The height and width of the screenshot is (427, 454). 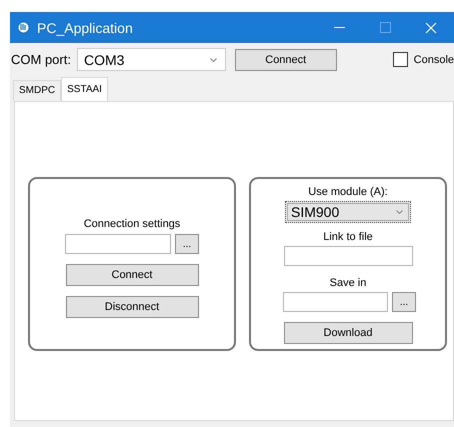 What do you see at coordinates (132, 224) in the screenshot?
I see `group-title: Connection settings` at bounding box center [132, 224].